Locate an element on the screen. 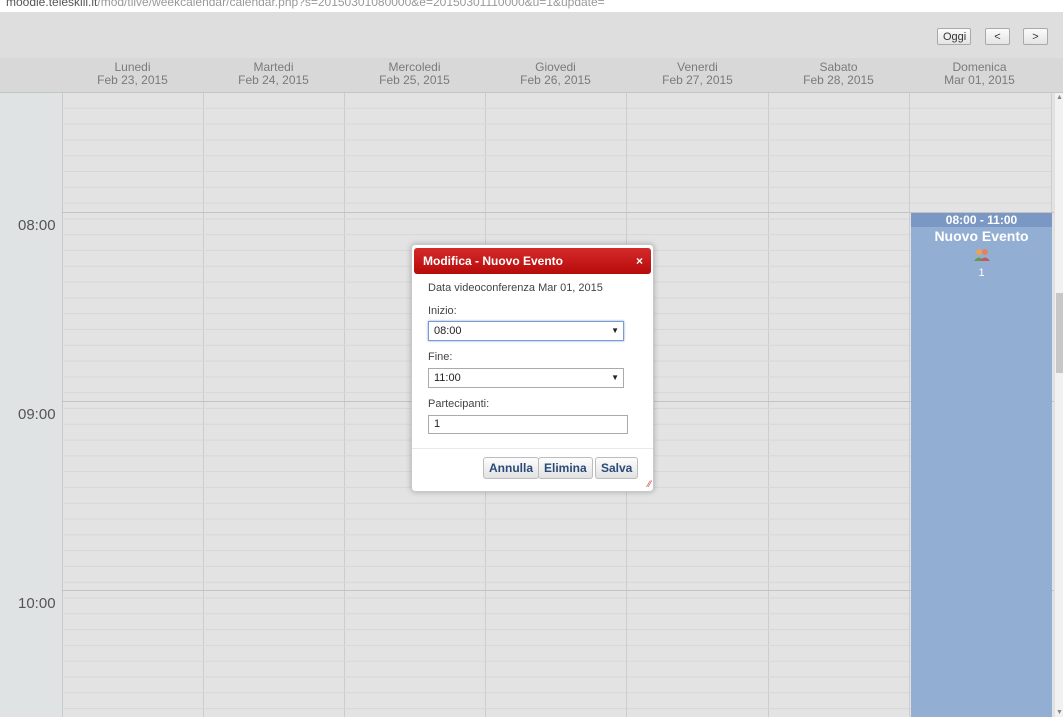  day-header-monday: Lunedi Feb 23, 2015 is located at coordinates (132, 73).